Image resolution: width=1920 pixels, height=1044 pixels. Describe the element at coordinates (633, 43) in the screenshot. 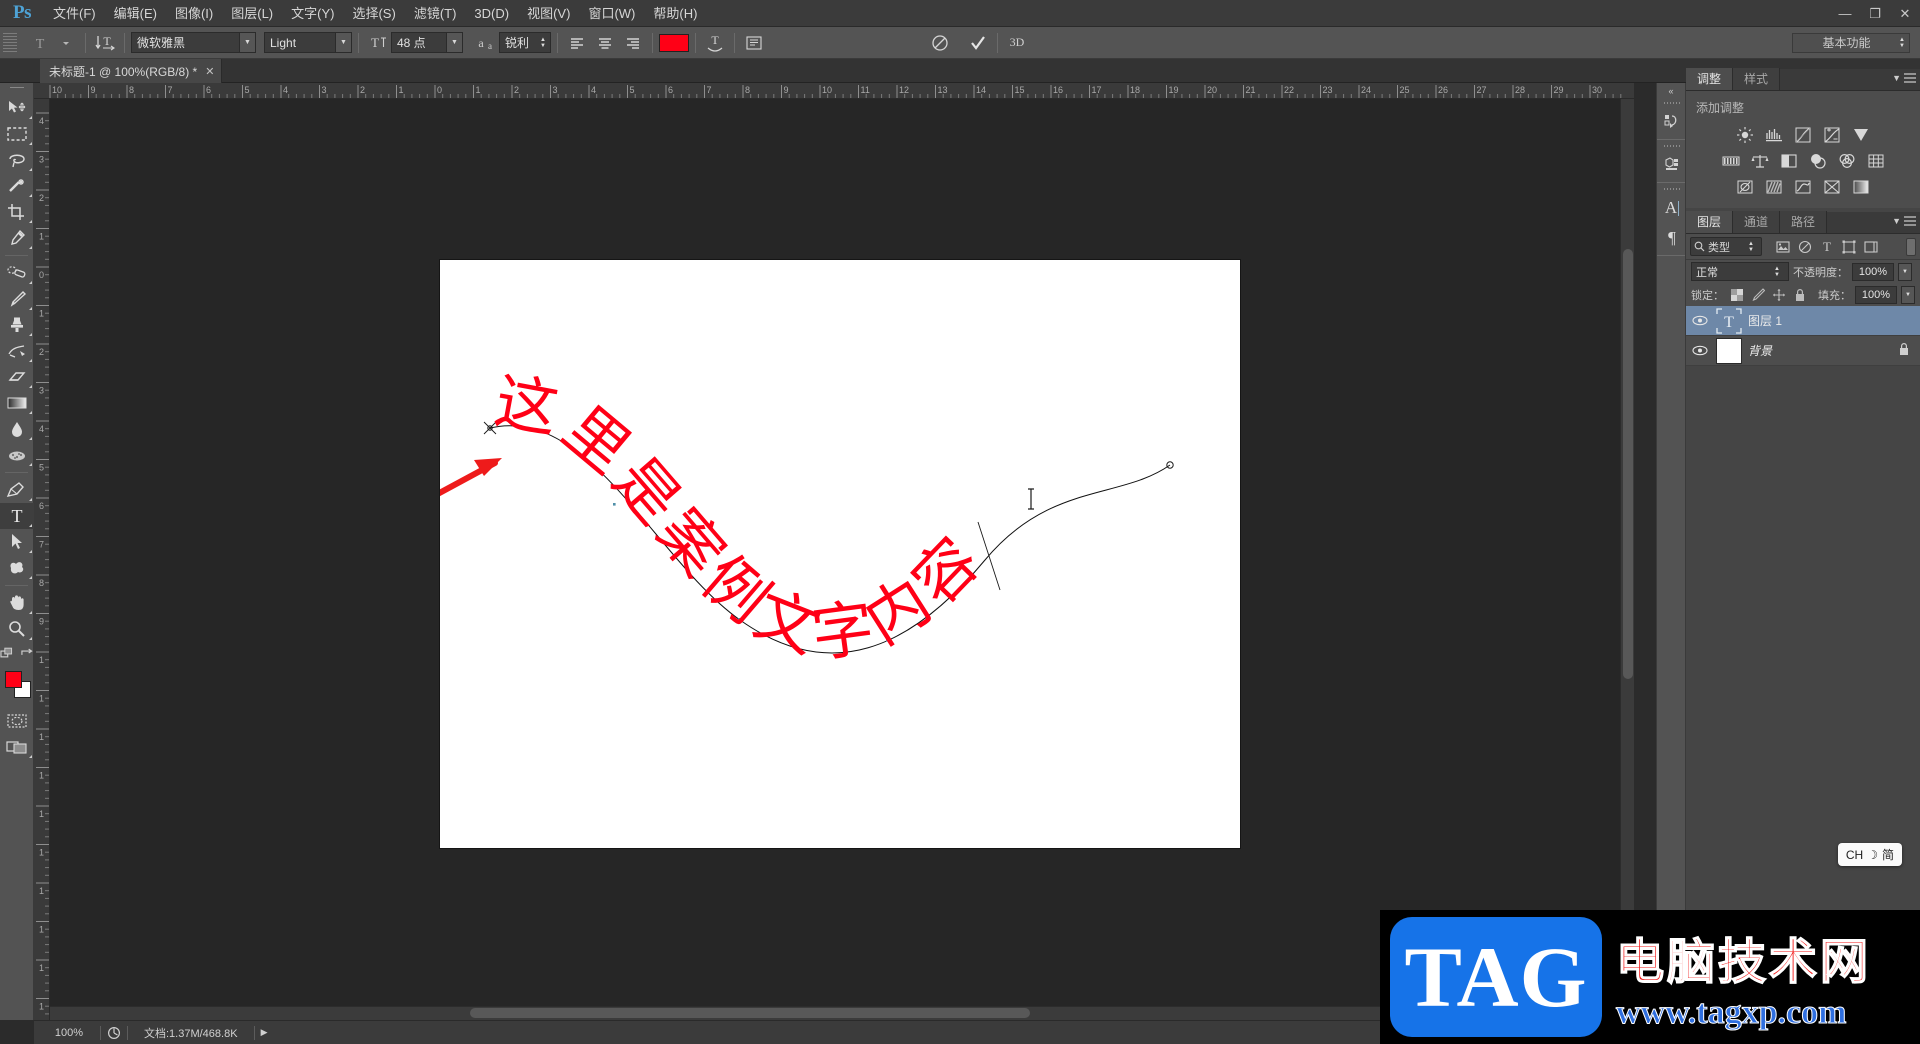

I see `align-right-icon` at that location.